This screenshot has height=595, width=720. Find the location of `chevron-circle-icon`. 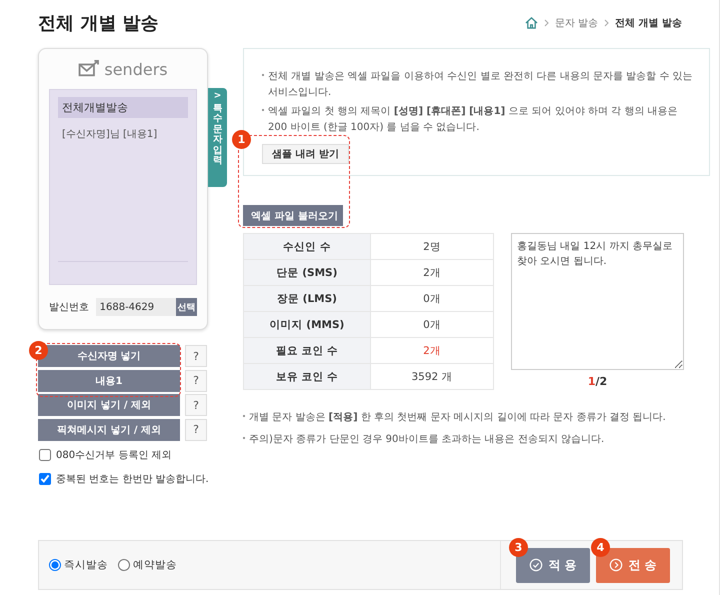

chevron-circle-icon is located at coordinates (616, 565).